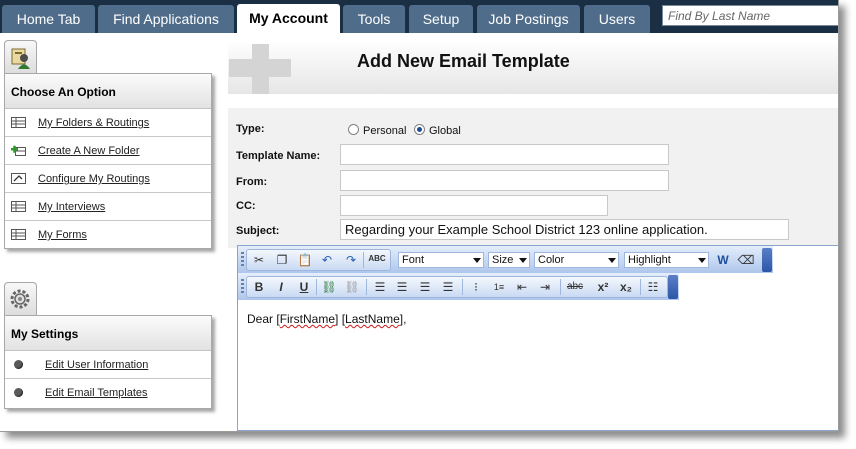 Image resolution: width=856 pixels, height=449 pixels. What do you see at coordinates (626, 287) in the screenshot?
I see `subscript-icon: x₂` at bounding box center [626, 287].